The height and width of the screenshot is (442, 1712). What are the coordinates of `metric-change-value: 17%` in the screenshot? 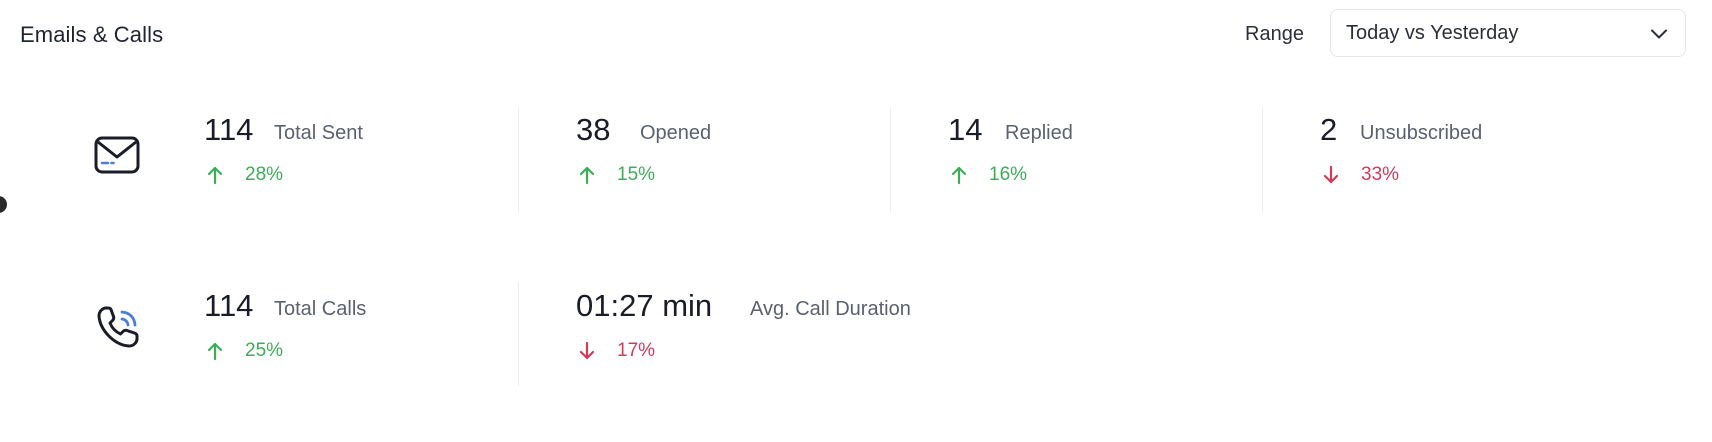 It's located at (636, 350).